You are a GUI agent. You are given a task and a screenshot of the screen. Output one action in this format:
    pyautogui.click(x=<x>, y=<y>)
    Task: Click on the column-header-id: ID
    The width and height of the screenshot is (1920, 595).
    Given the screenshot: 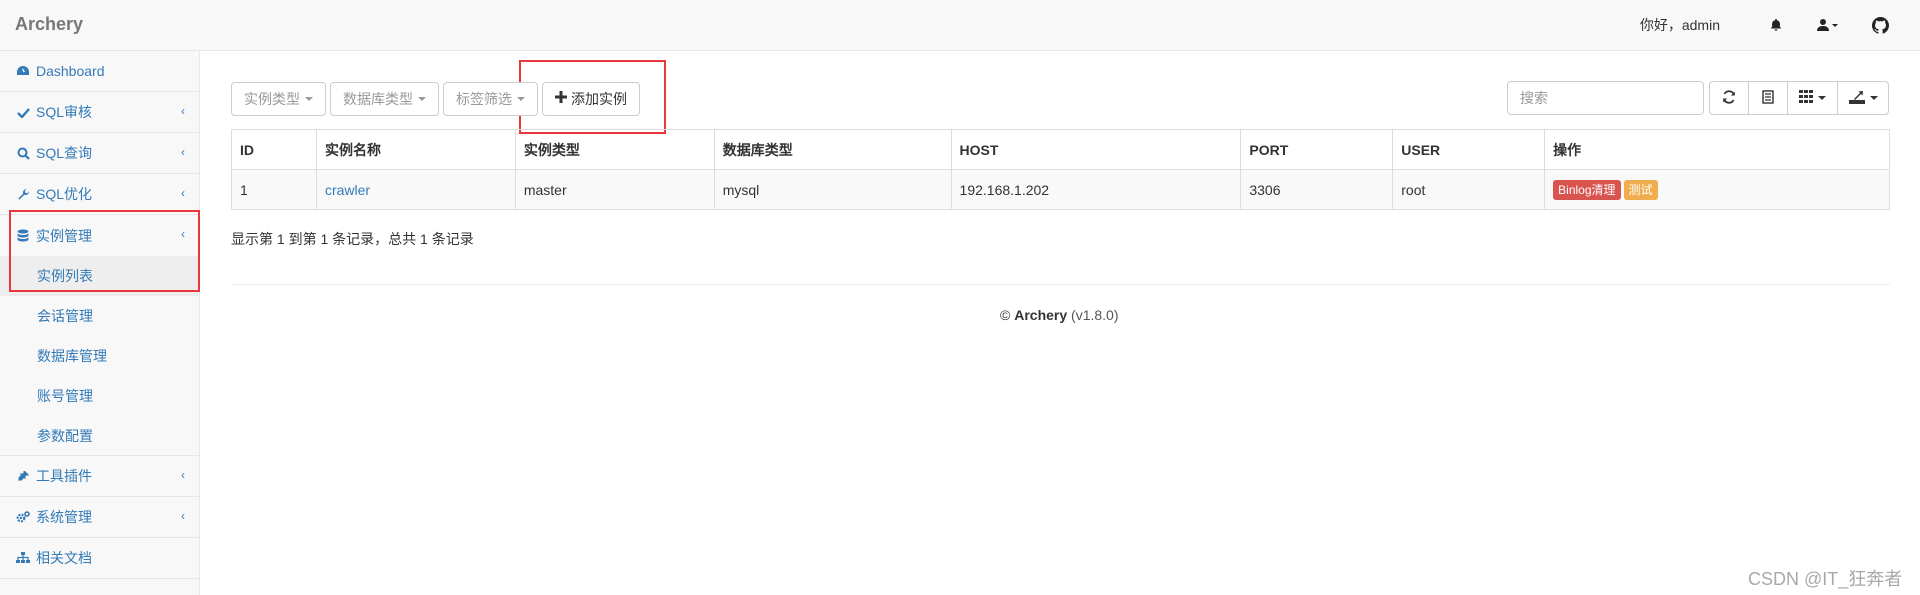 What is the action you would take?
    pyautogui.click(x=274, y=149)
    